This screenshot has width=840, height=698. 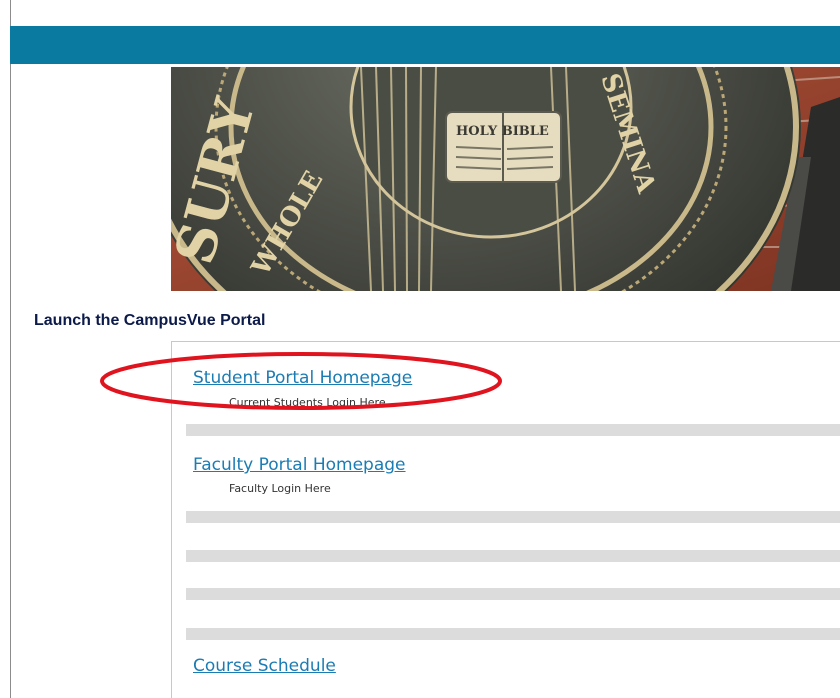 What do you see at coordinates (280, 488) in the screenshot?
I see `faculty-portal-description: Faculty Login Here` at bounding box center [280, 488].